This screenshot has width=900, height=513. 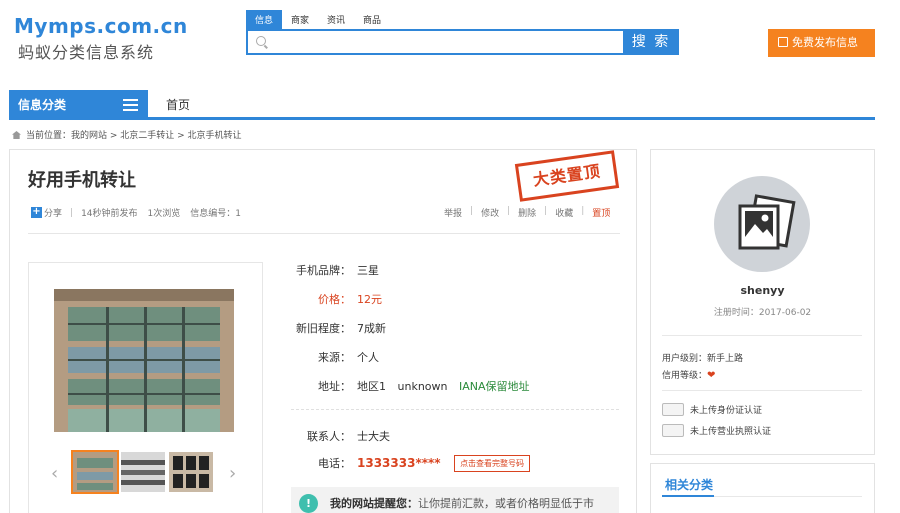 I want to click on share-icon: +, so click(x=36, y=212).